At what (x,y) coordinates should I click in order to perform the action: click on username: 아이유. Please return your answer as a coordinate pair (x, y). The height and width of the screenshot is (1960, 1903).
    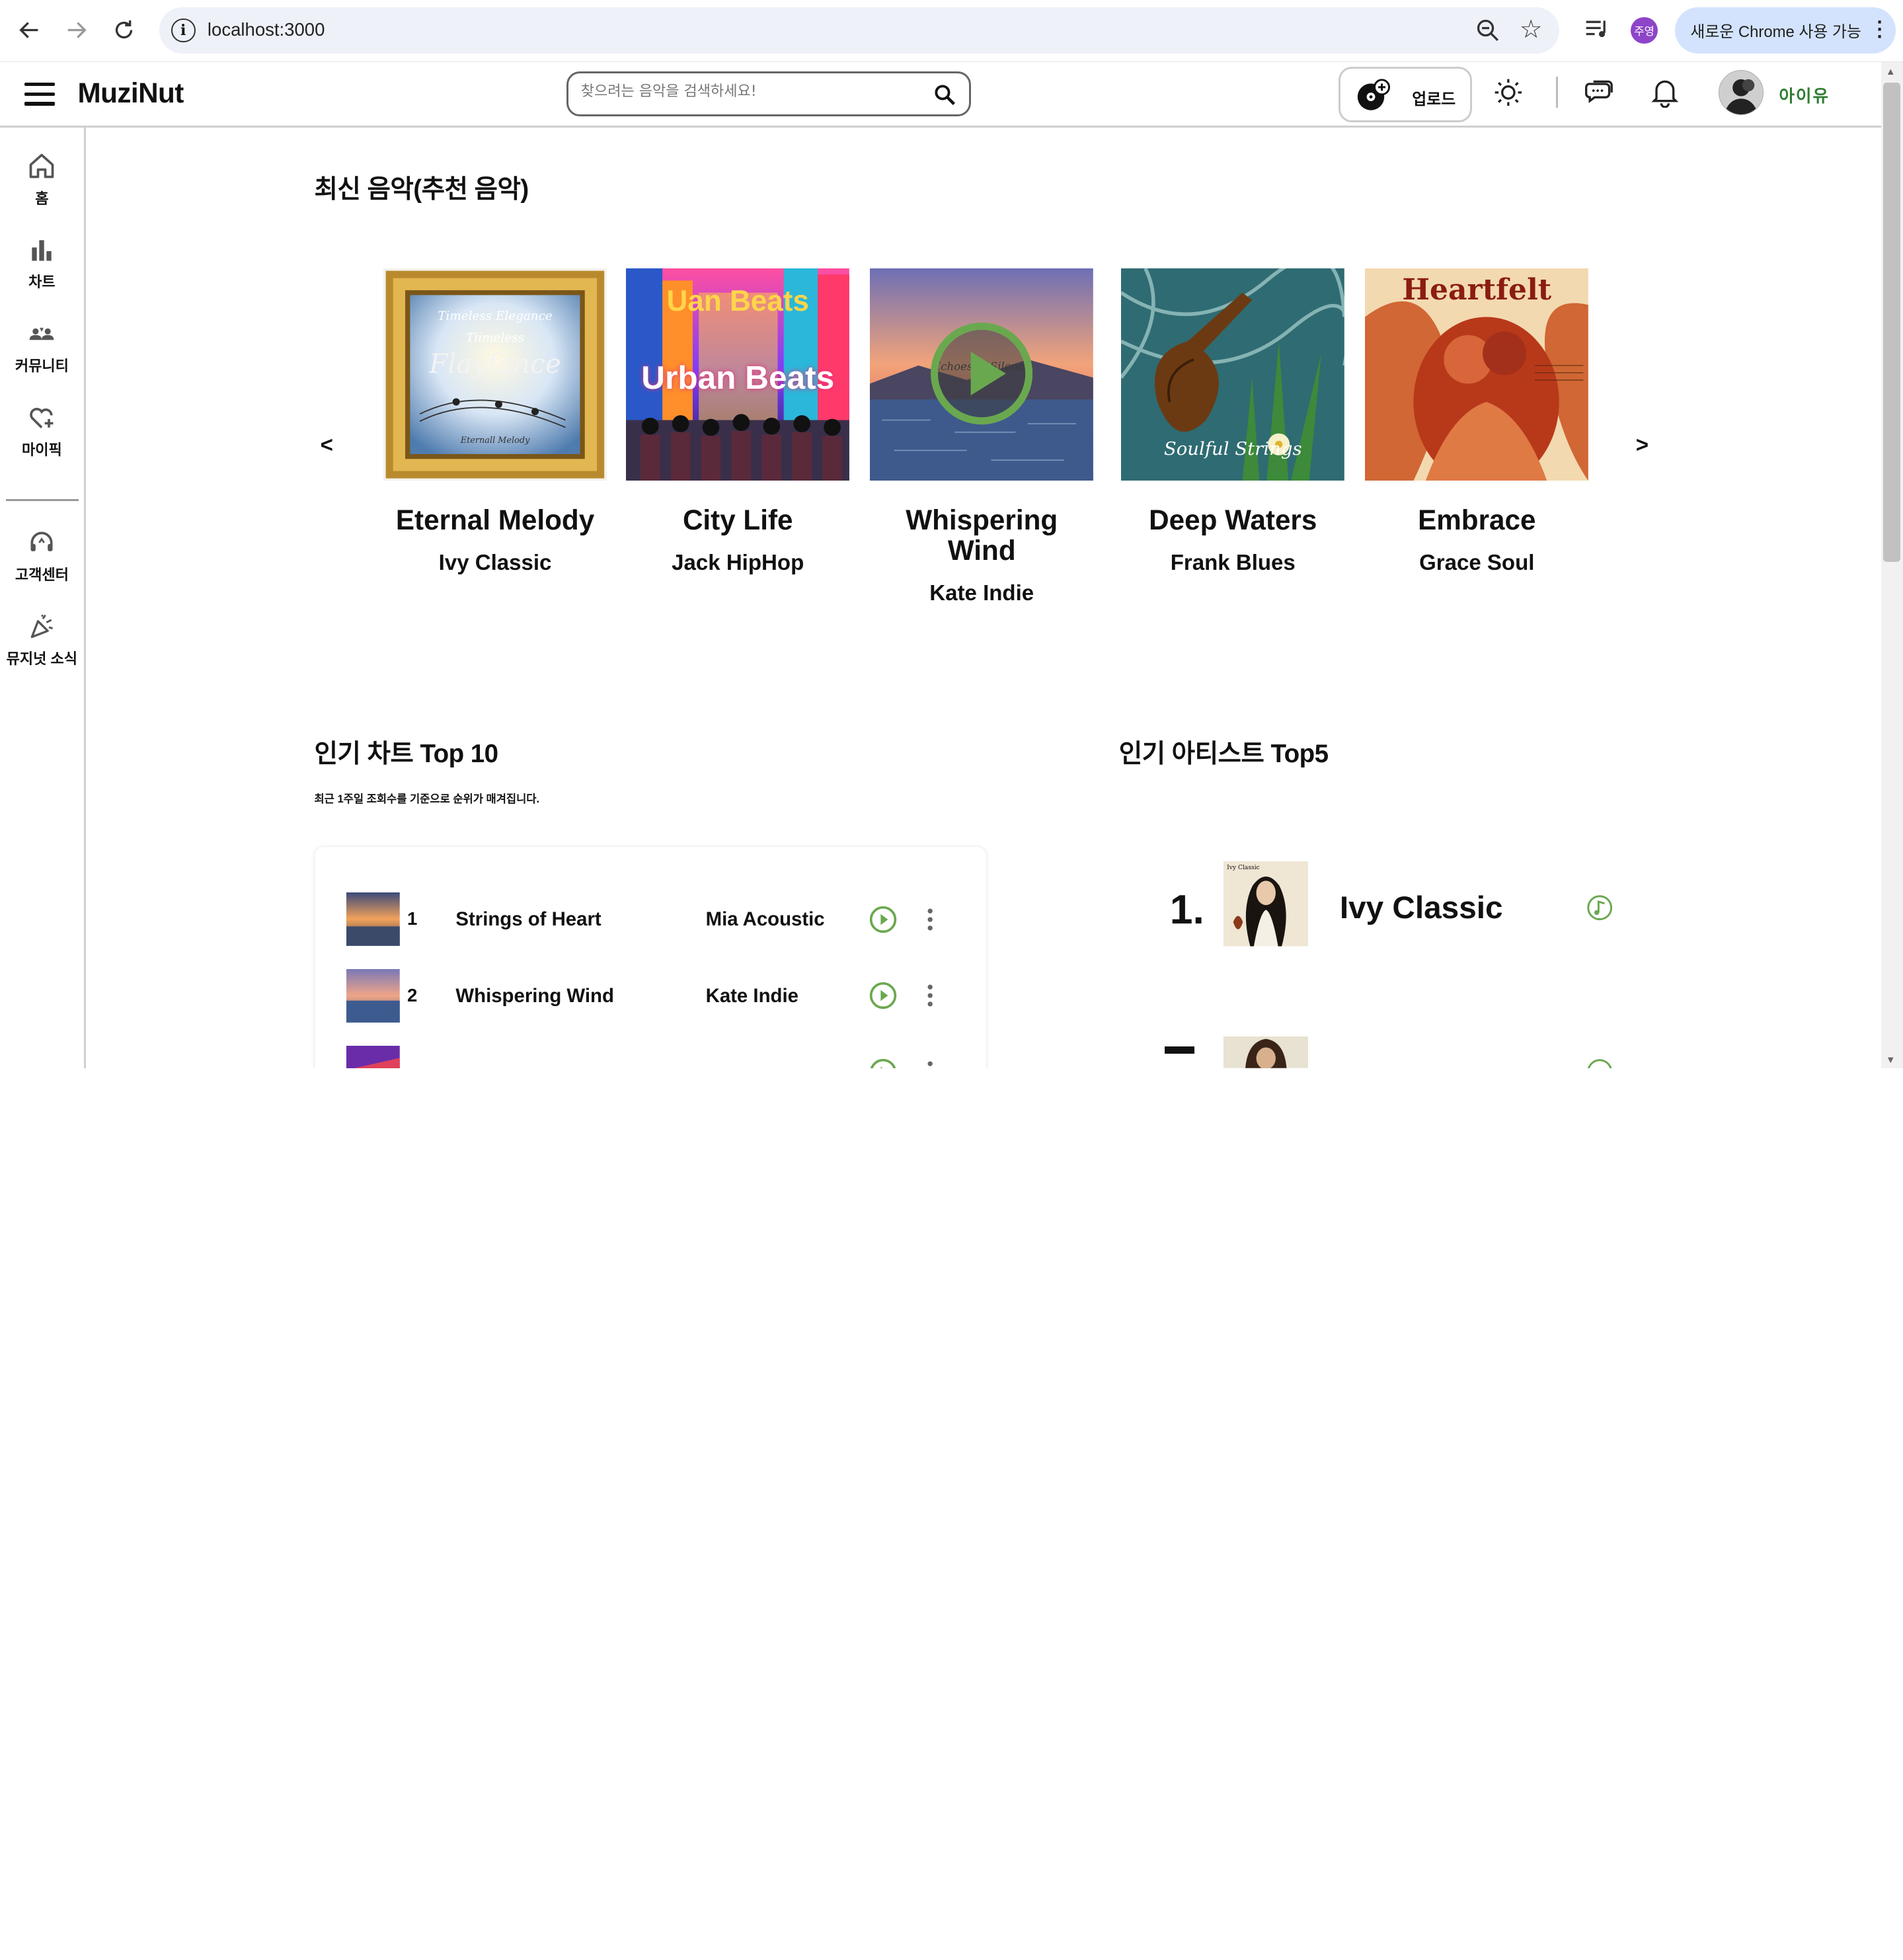
    Looking at the image, I should click on (1804, 95).